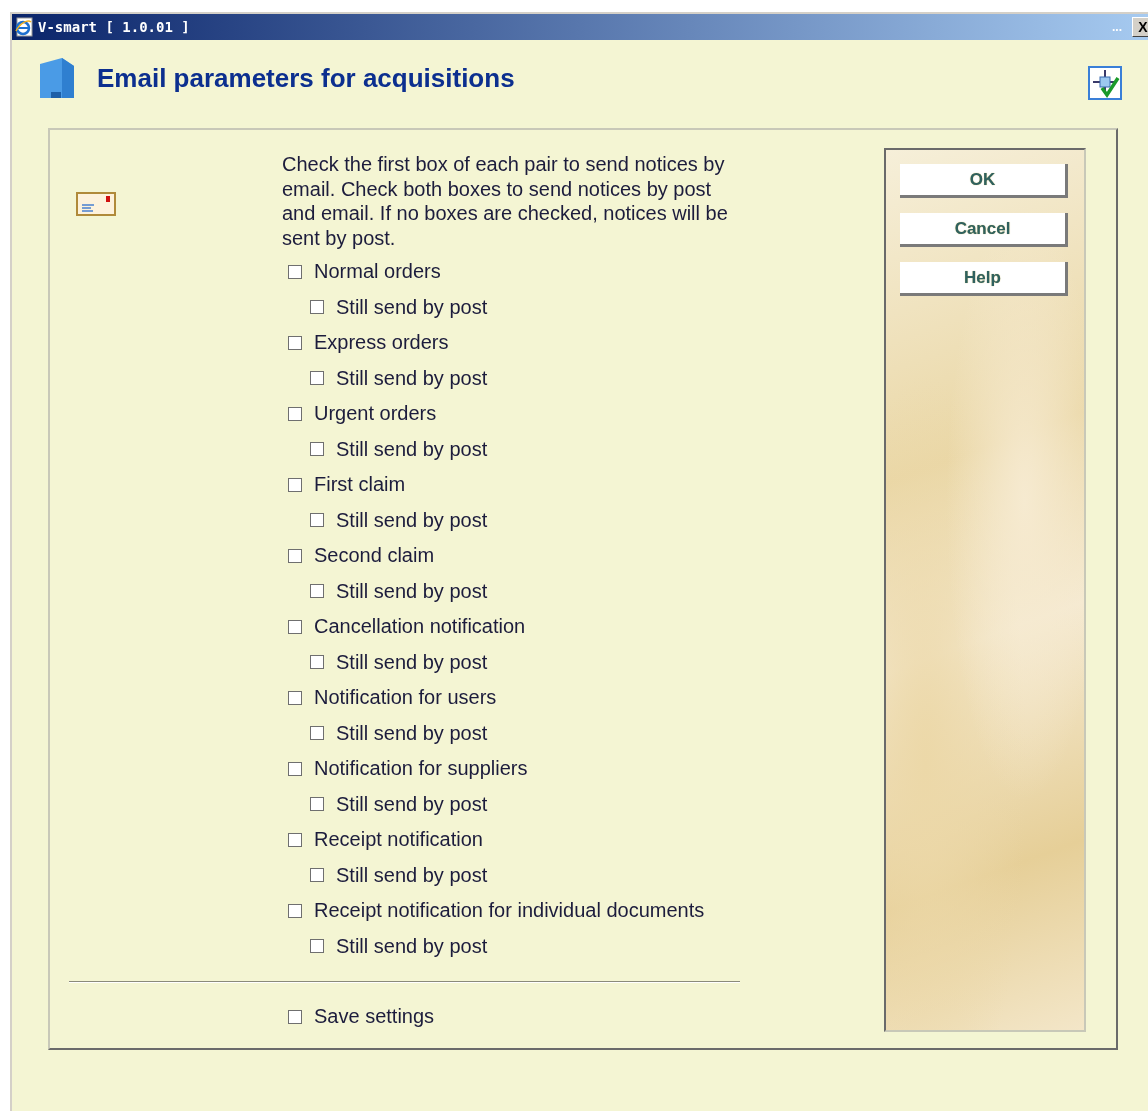 This screenshot has height=1111, width=1148. What do you see at coordinates (1140, 27) in the screenshot?
I see `close-button: X` at bounding box center [1140, 27].